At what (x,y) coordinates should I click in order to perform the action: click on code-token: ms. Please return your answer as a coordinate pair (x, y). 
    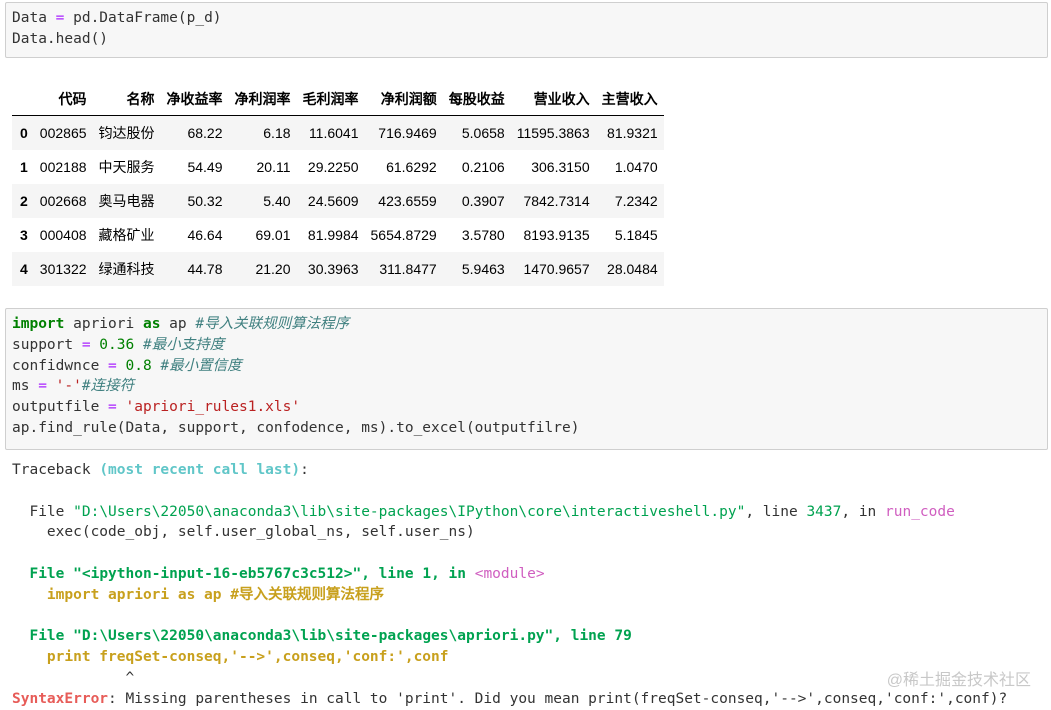
    Looking at the image, I should click on (25, 386).